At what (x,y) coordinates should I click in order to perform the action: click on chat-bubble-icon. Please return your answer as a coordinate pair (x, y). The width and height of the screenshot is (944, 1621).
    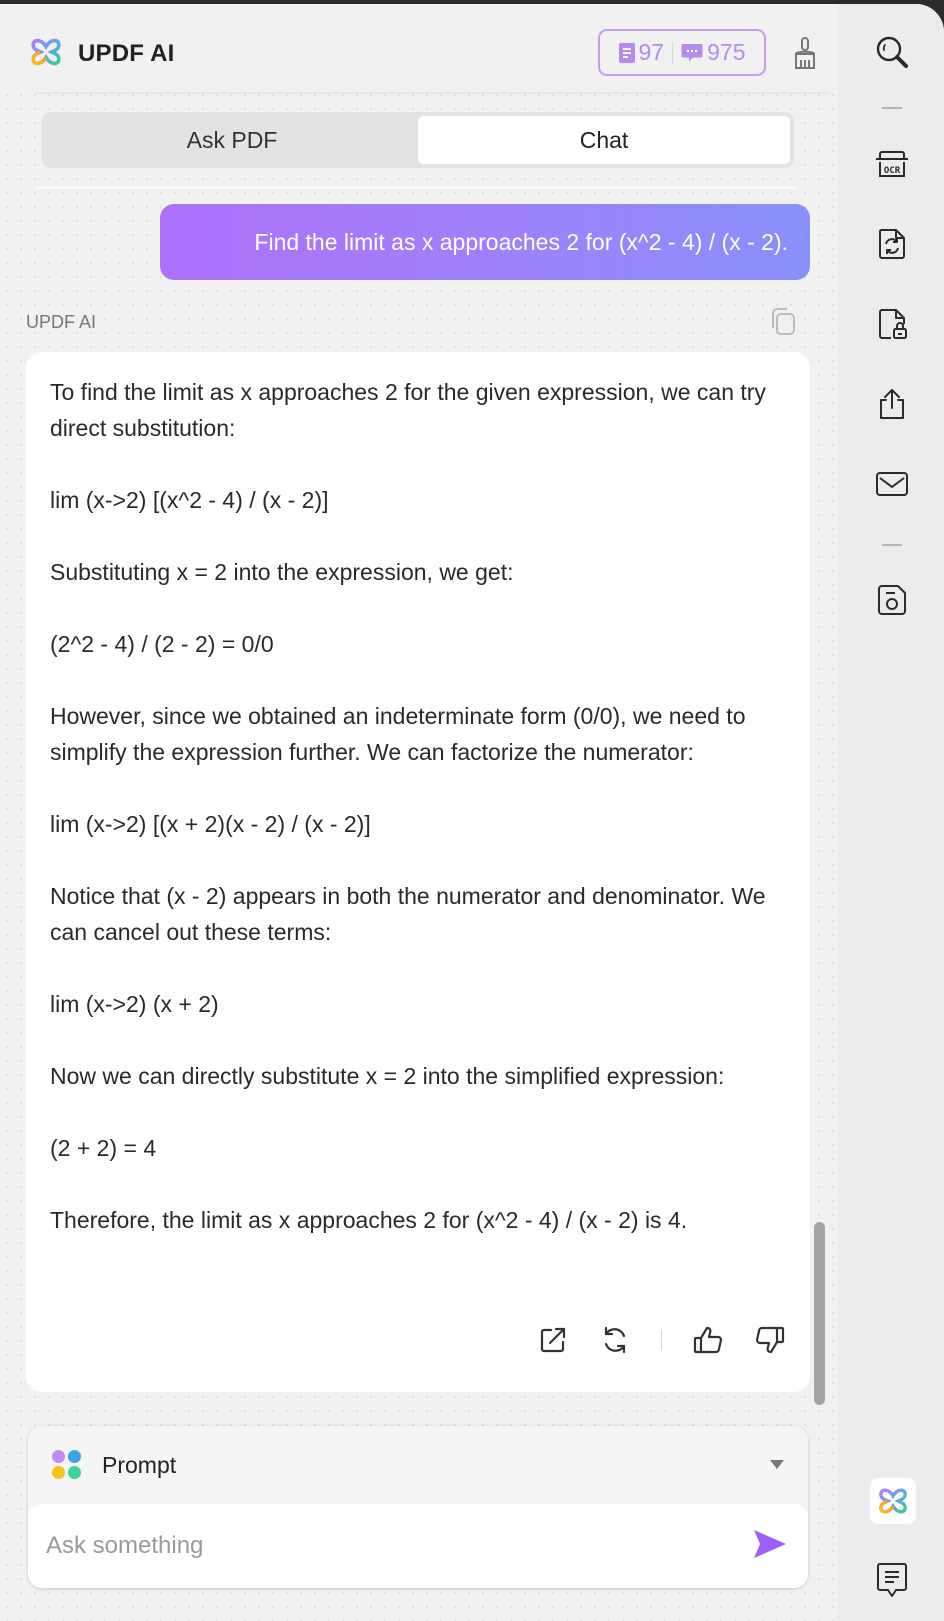
    Looking at the image, I should click on (692, 52).